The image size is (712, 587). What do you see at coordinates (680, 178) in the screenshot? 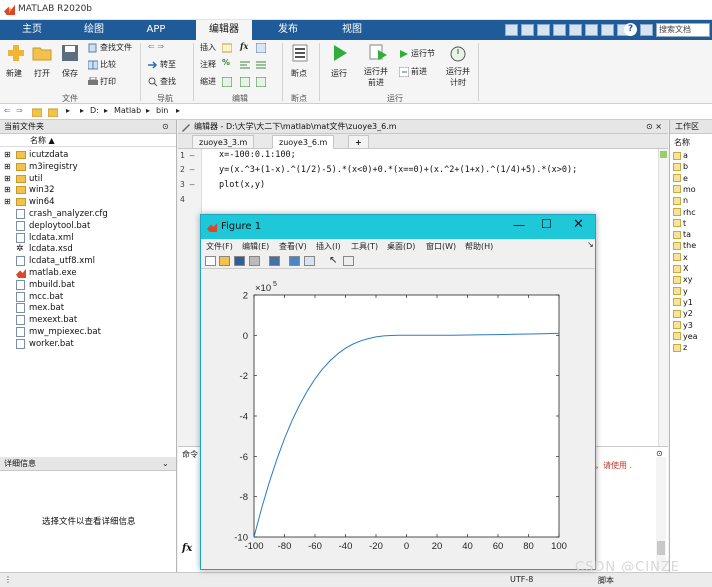
I see `workspace-variable: e` at bounding box center [680, 178].